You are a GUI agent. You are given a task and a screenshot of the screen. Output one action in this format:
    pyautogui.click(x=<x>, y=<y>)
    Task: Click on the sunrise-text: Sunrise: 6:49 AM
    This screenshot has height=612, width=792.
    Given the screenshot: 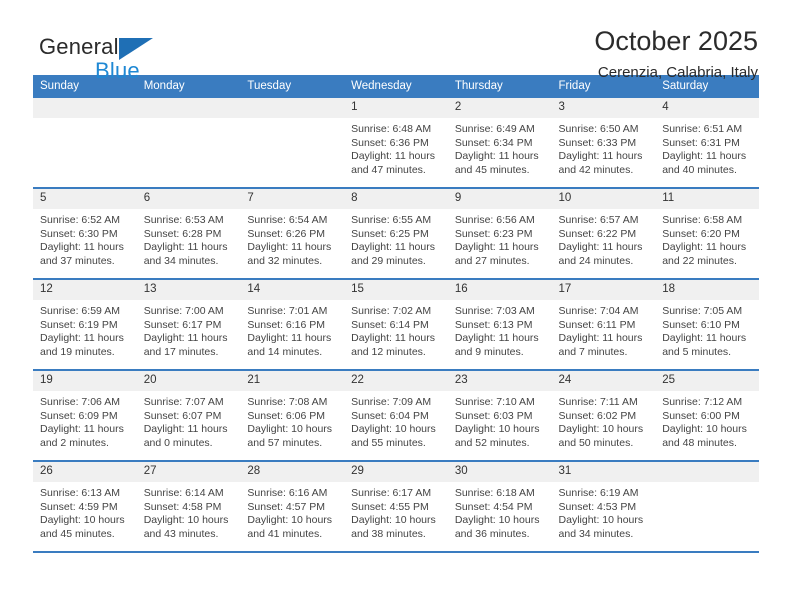 What is the action you would take?
    pyautogui.click(x=494, y=129)
    